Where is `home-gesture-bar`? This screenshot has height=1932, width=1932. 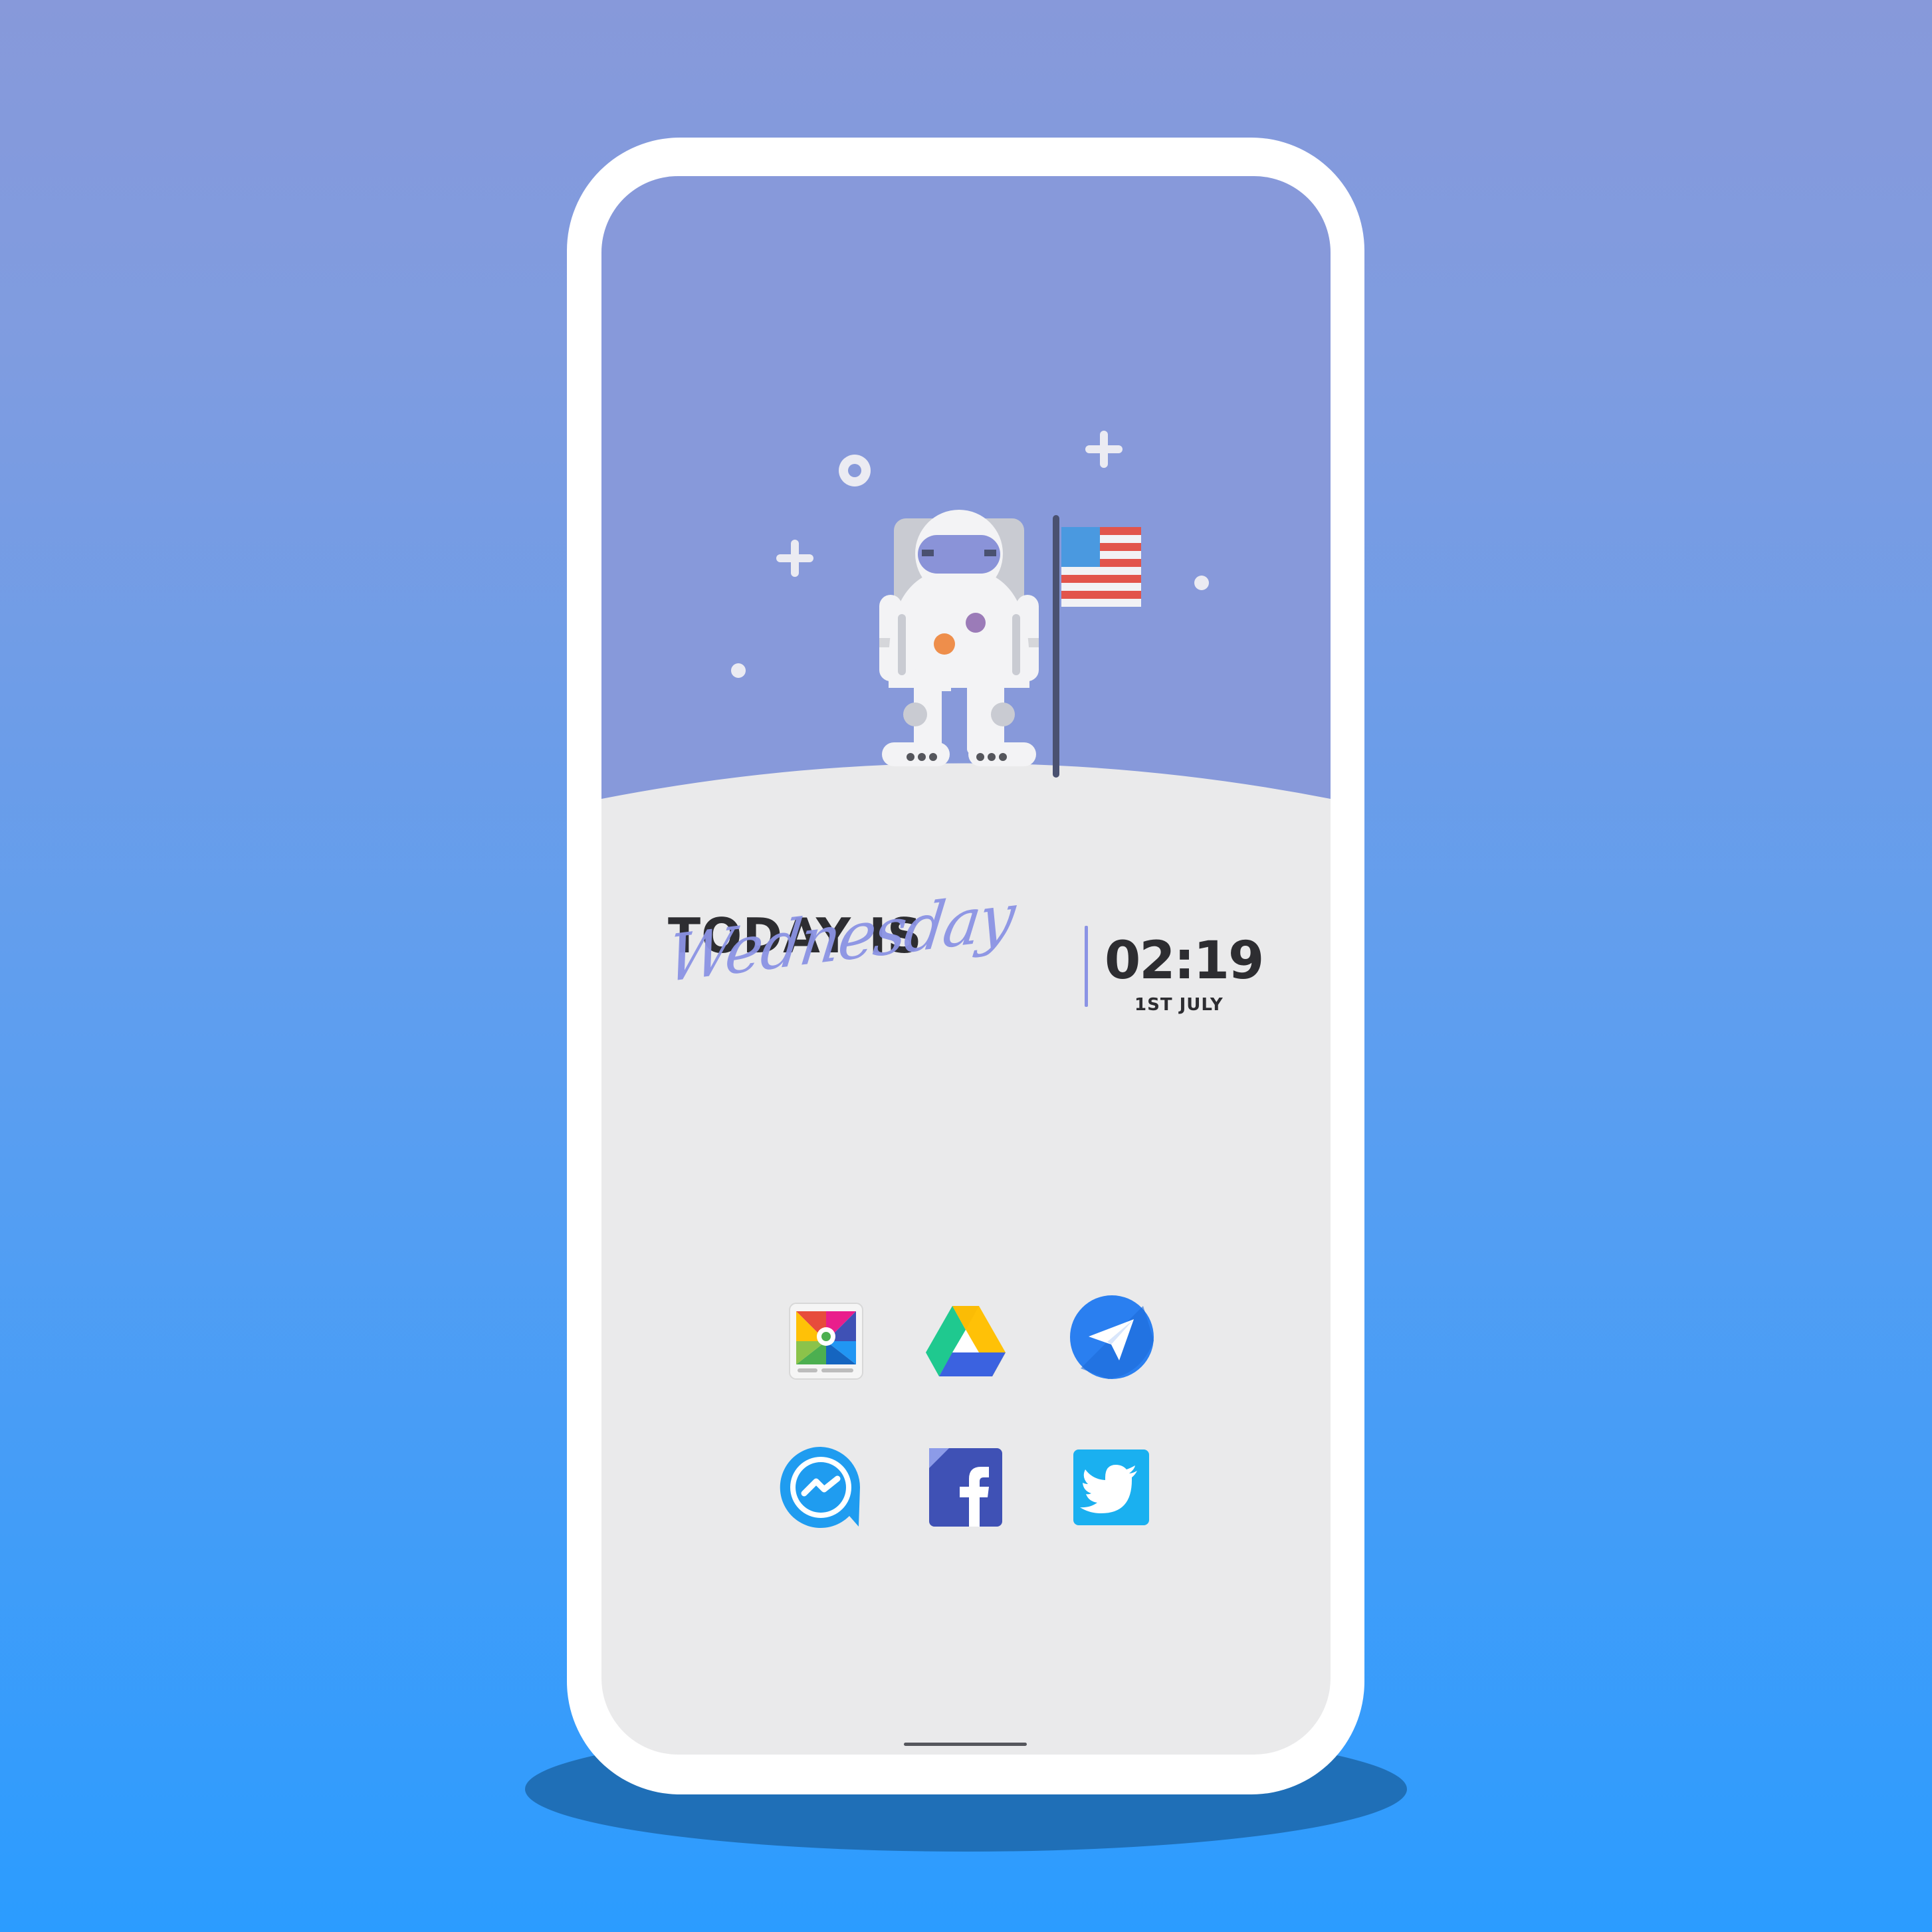 home-gesture-bar is located at coordinates (965, 1744).